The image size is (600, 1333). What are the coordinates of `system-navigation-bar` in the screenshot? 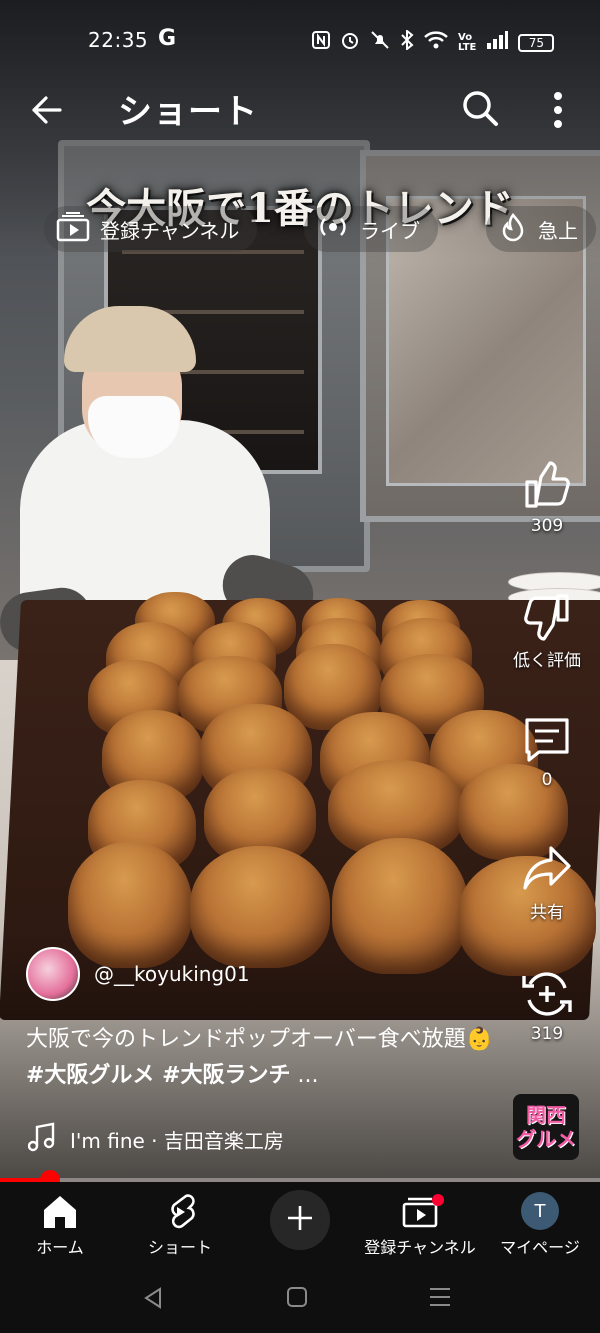 It's located at (300, 1298).